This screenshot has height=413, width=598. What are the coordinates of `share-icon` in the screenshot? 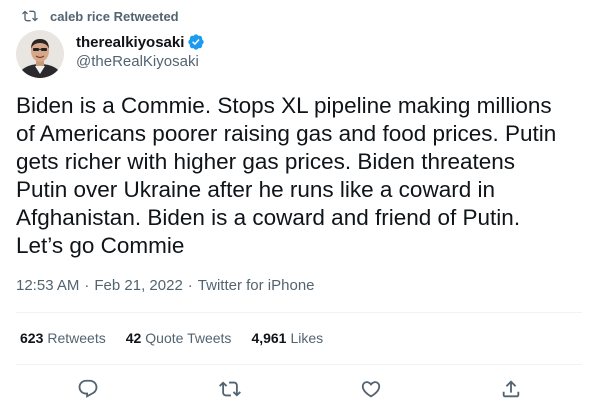 It's located at (511, 389).